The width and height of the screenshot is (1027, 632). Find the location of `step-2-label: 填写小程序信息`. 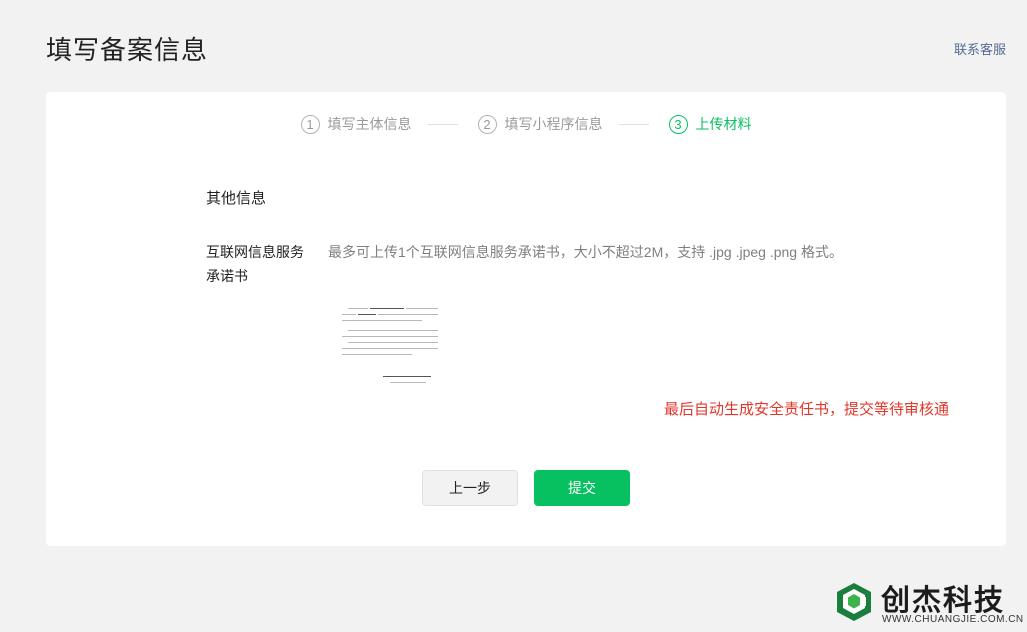

step-2-label: 填写小程序信息 is located at coordinates (553, 124).